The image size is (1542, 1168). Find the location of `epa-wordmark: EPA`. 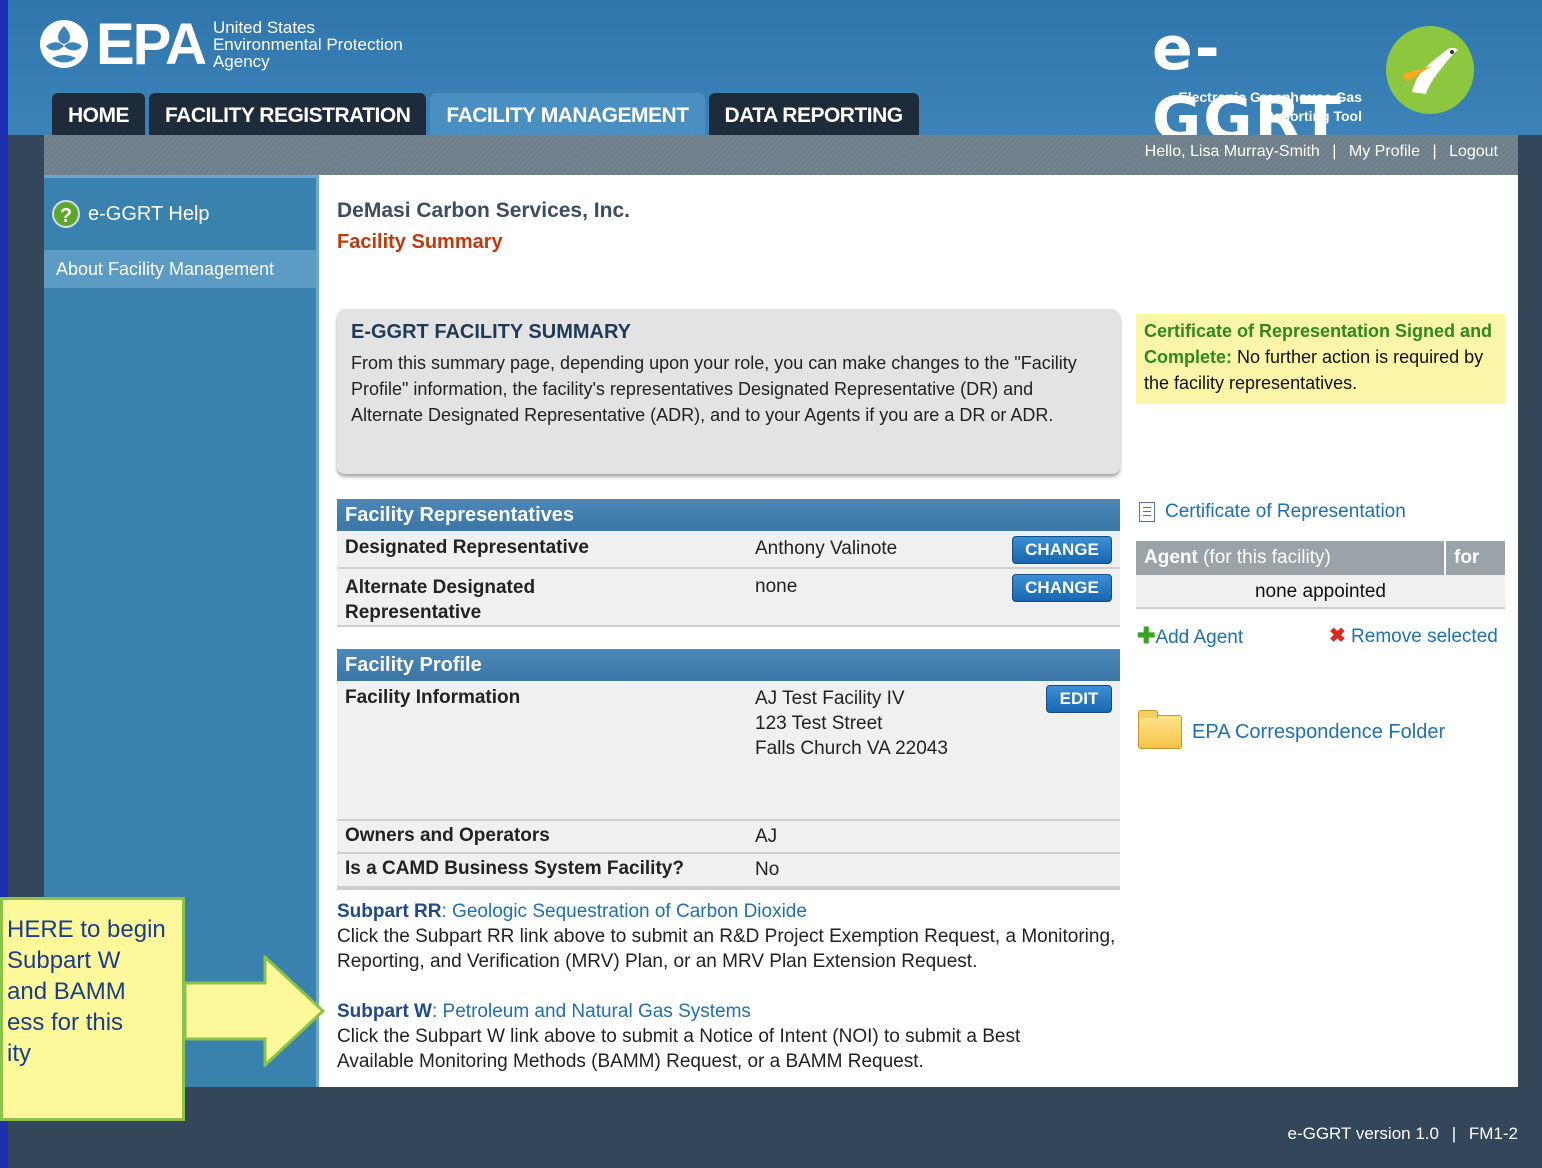

epa-wordmark: EPA is located at coordinates (151, 44).